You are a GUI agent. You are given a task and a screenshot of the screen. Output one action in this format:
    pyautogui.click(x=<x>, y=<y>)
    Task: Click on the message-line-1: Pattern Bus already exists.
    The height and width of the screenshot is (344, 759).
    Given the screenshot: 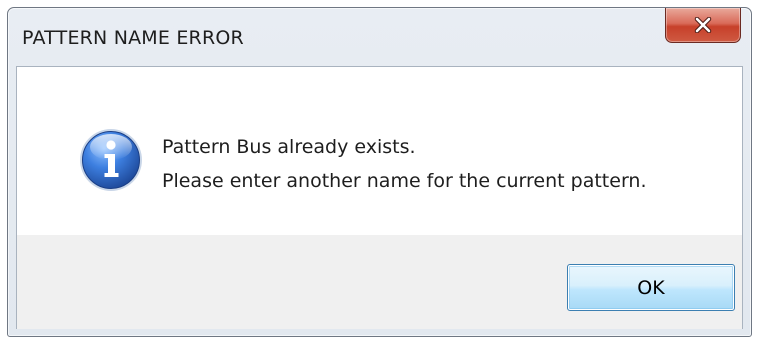 What is the action you would take?
    pyautogui.click(x=289, y=147)
    